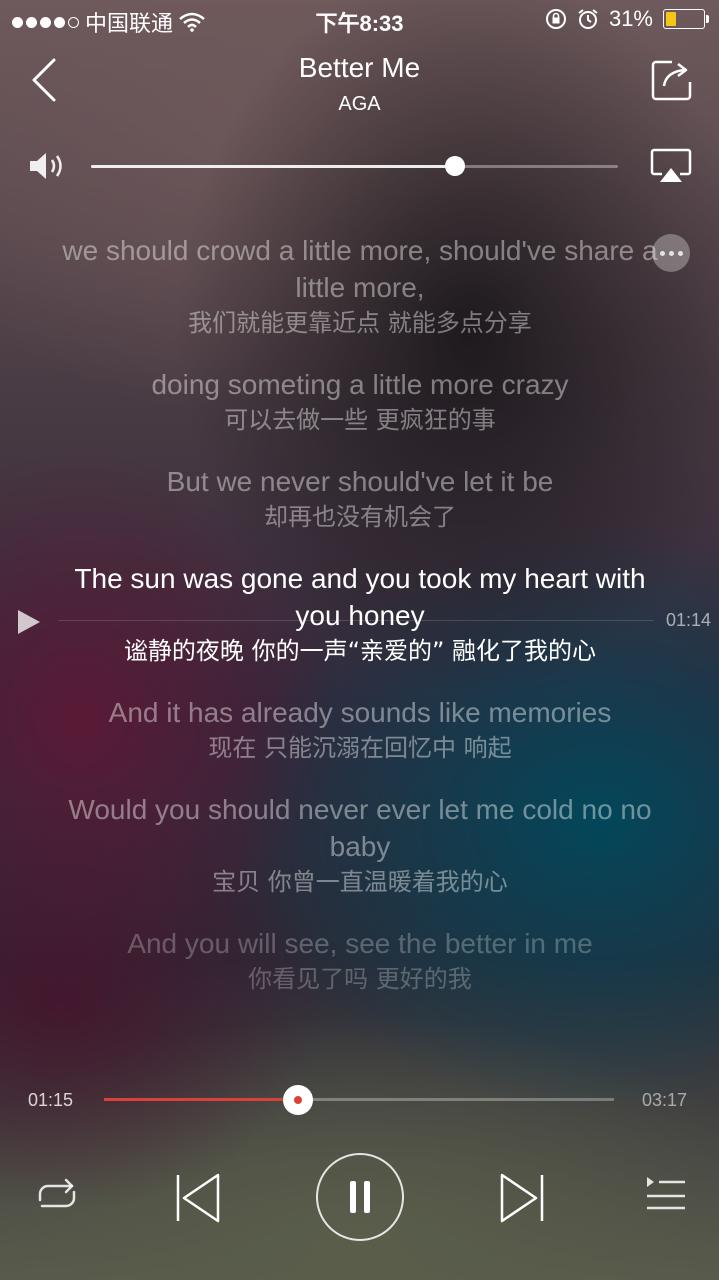 This screenshot has width=719, height=1280. What do you see at coordinates (686, 19) in the screenshot?
I see `battery-icon` at bounding box center [686, 19].